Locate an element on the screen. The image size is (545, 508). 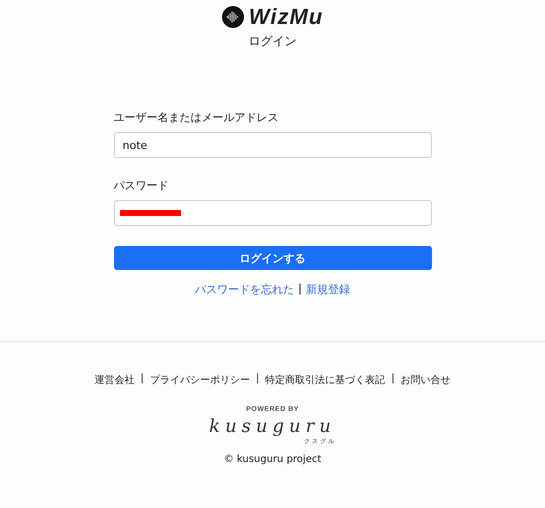
copyright-text: © kusuguru project is located at coordinates (273, 459).